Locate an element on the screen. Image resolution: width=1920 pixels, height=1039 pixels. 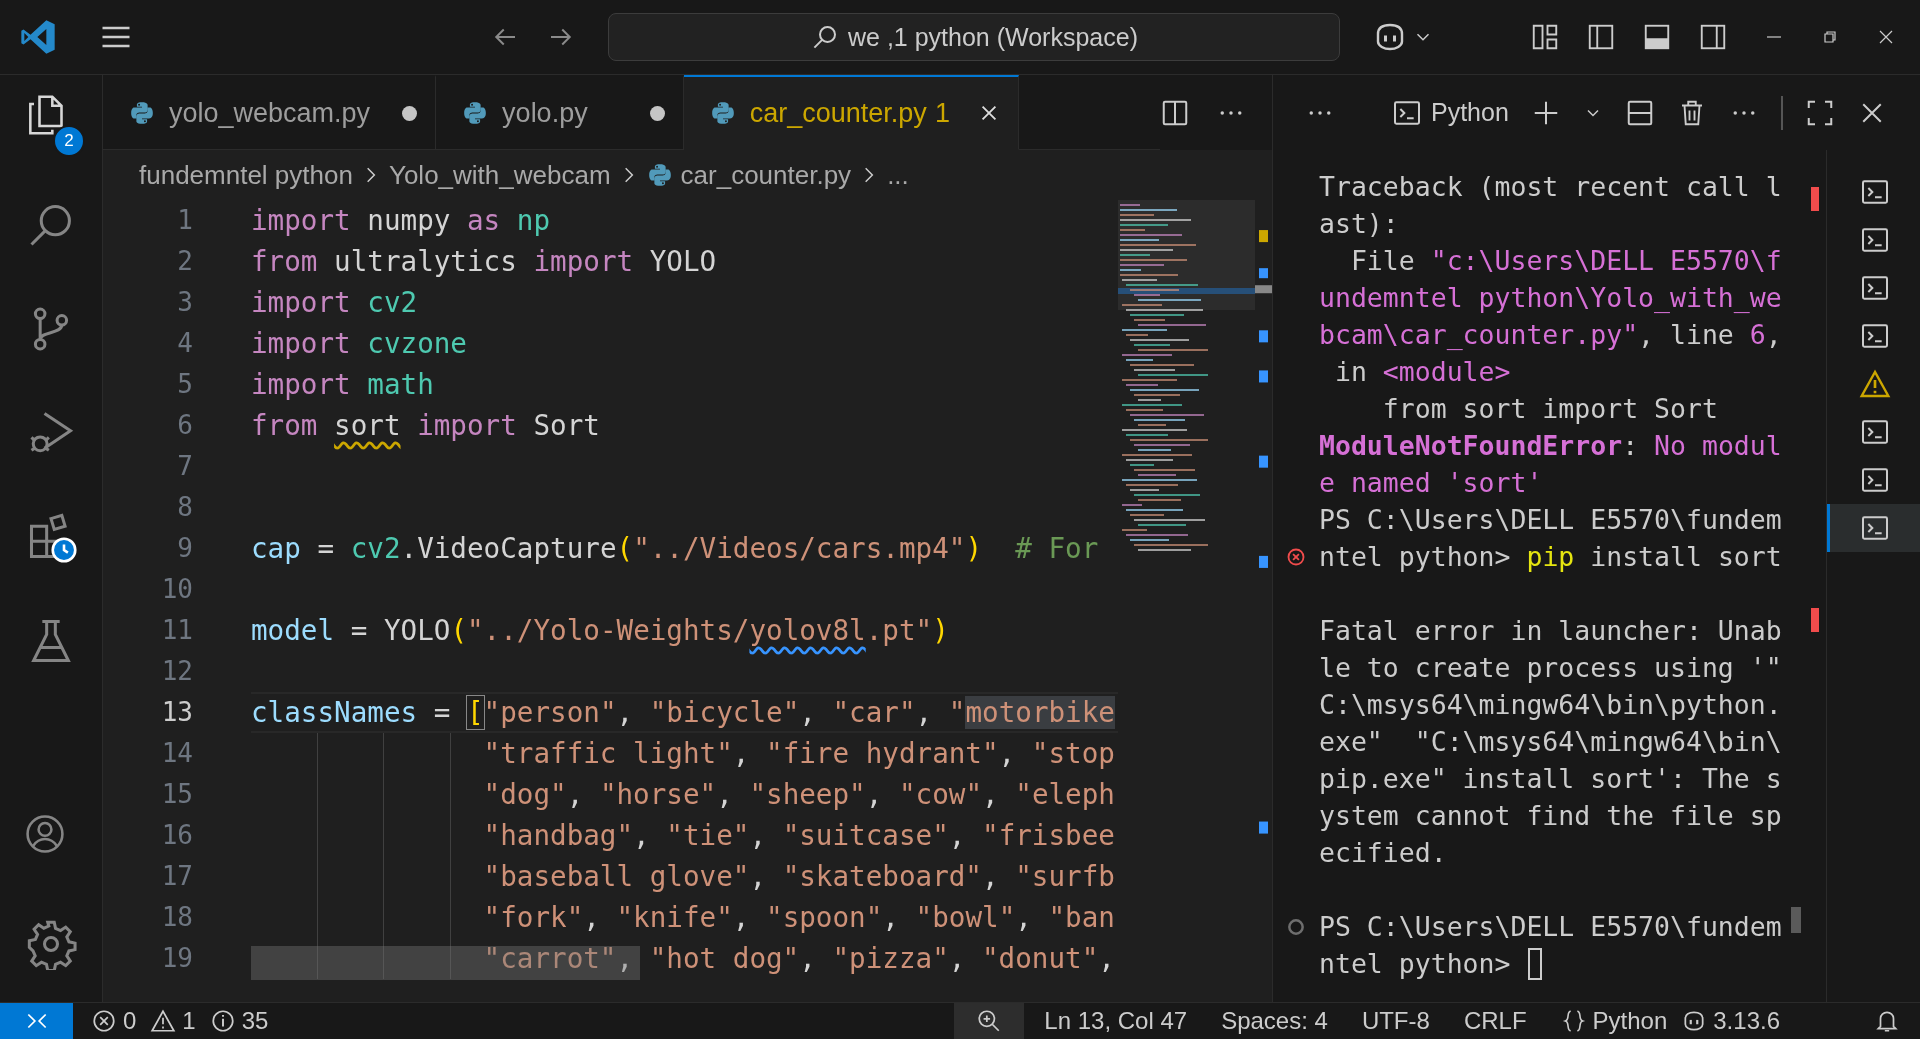
code-line: cap = cv2.VideoCapture("../Videos/cars.mp4") # For is located at coordinates (675, 548).